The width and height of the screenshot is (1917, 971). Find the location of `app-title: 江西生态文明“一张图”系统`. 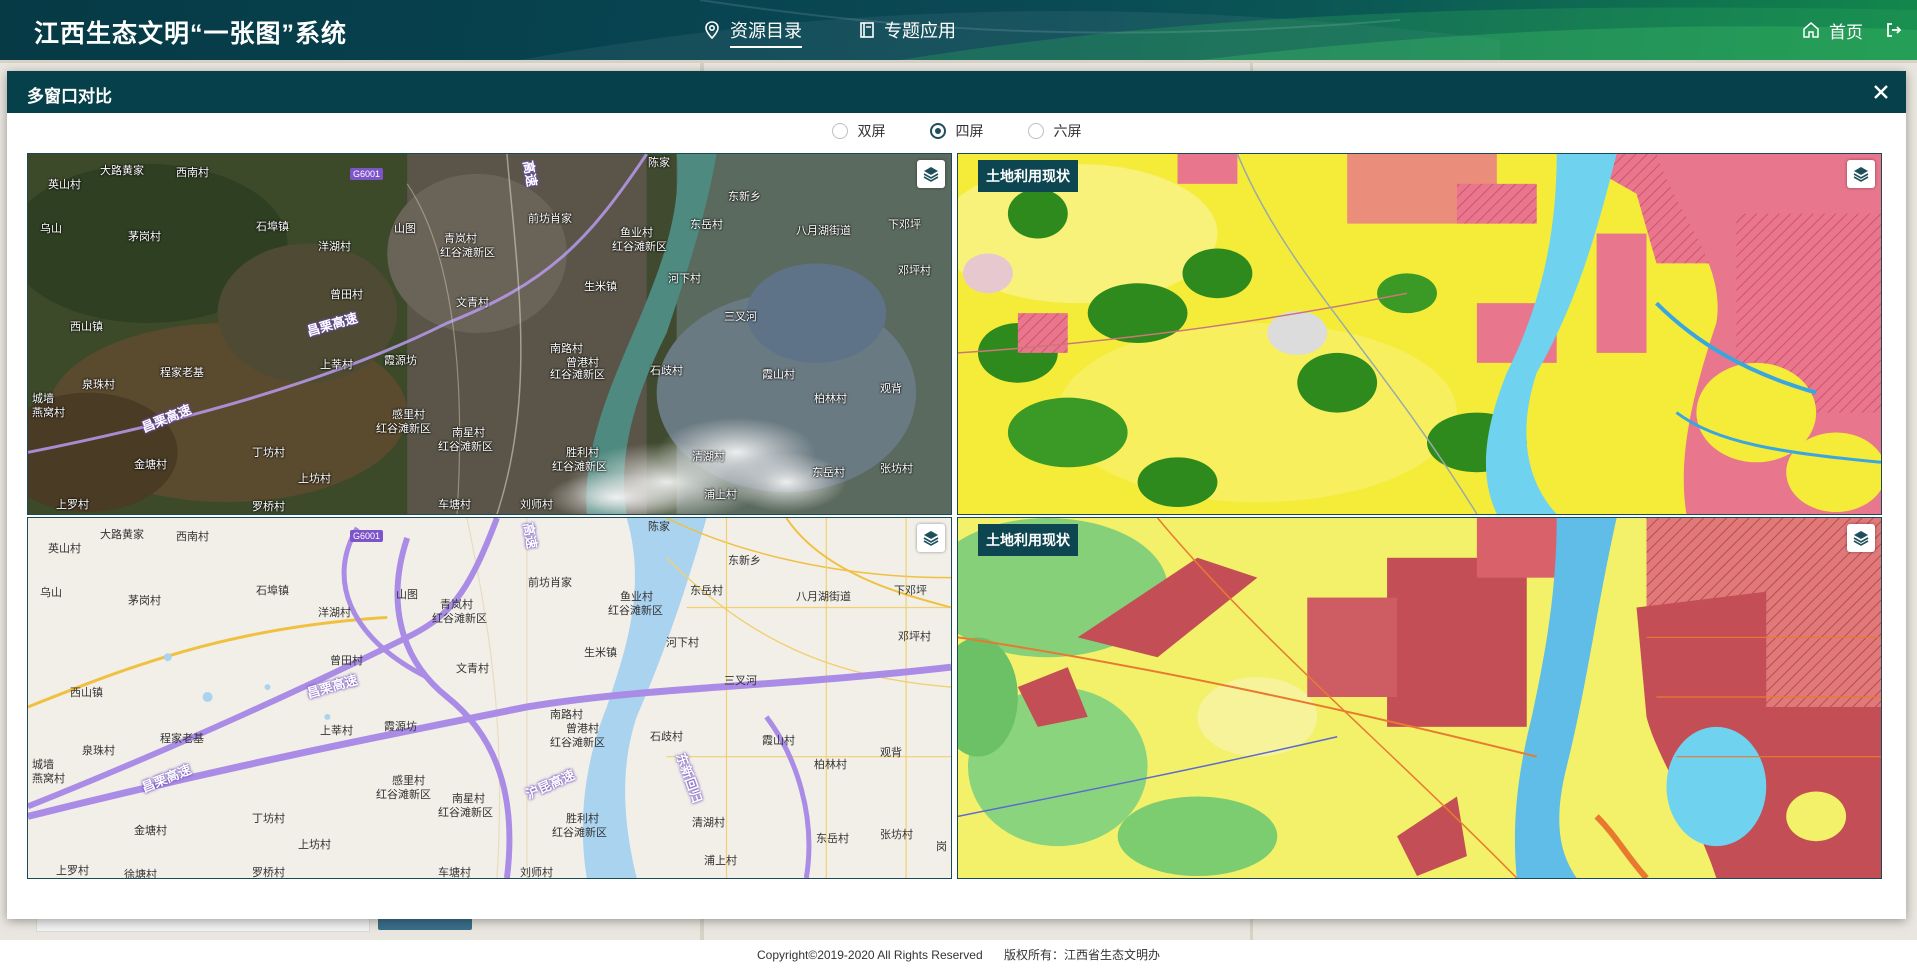

app-title: 江西生态文明“一张图”系统 is located at coordinates (191, 34).